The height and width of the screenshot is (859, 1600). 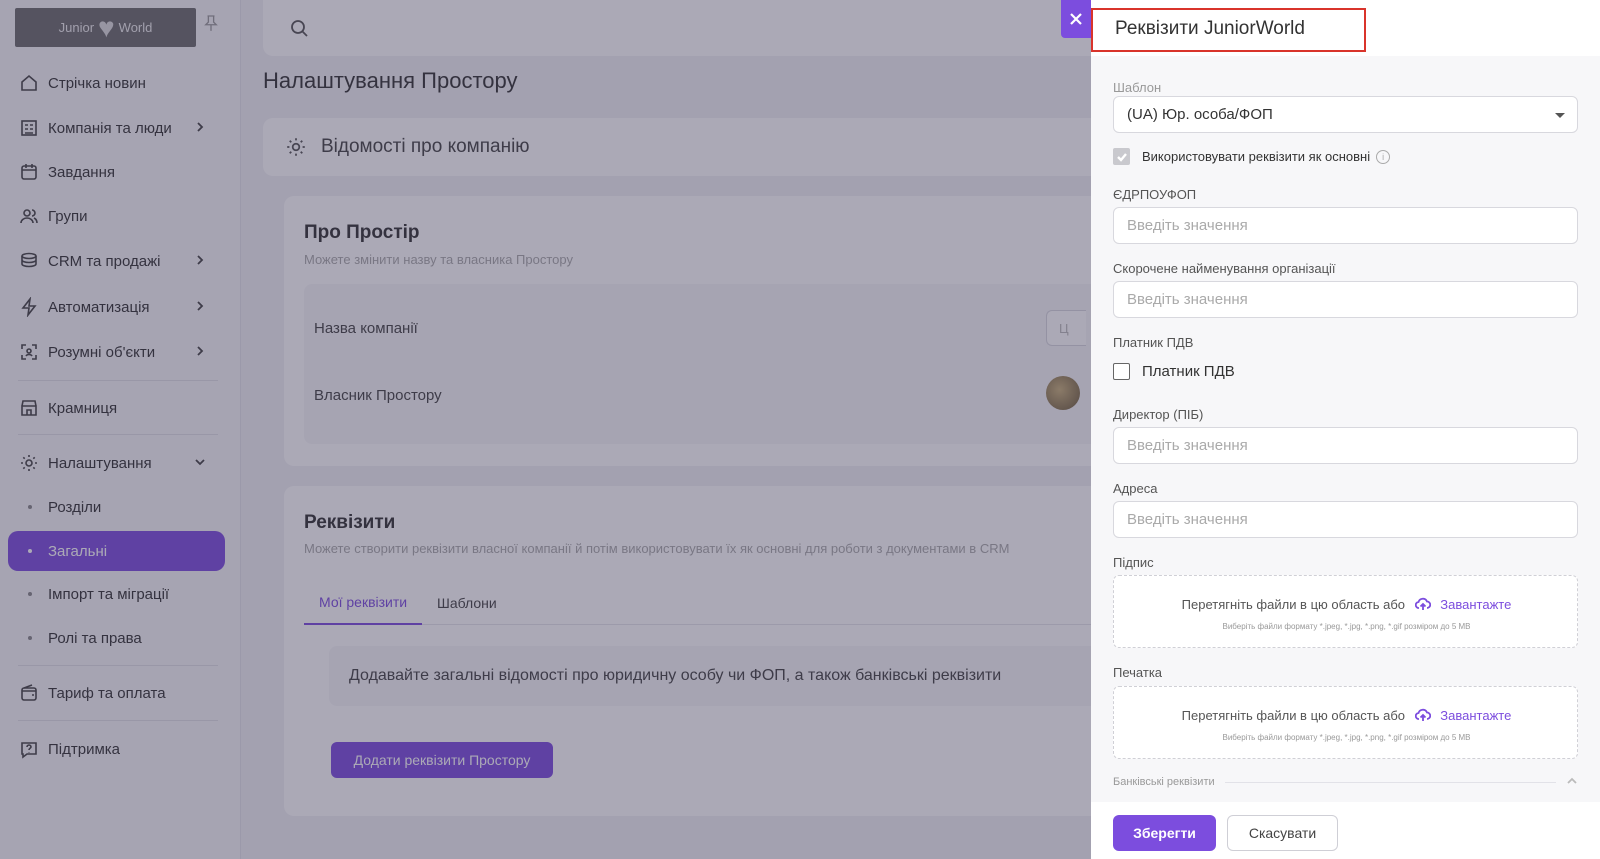 What do you see at coordinates (1345, 445) in the screenshot?
I see `director-input: Введіть значення` at bounding box center [1345, 445].